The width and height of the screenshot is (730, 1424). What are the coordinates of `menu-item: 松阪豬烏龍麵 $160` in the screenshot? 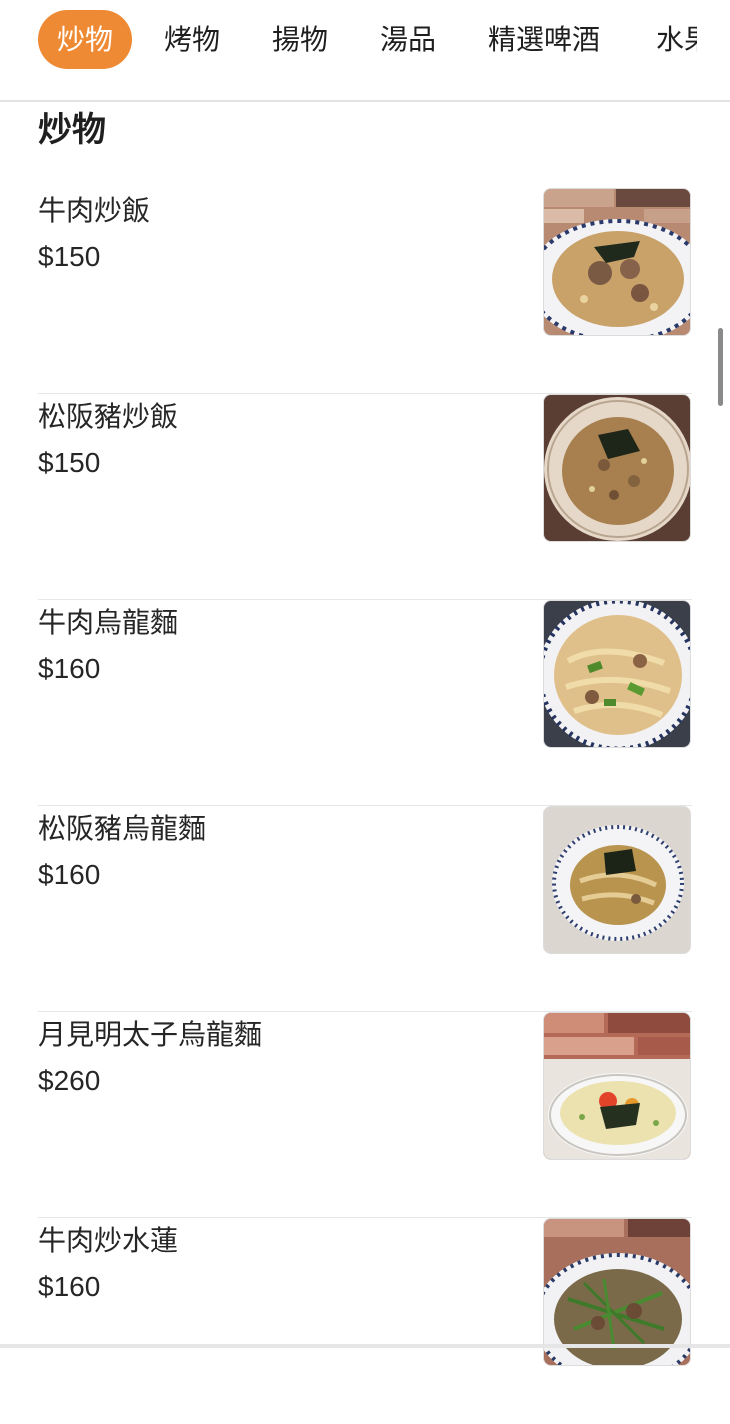 It's located at (365, 909).